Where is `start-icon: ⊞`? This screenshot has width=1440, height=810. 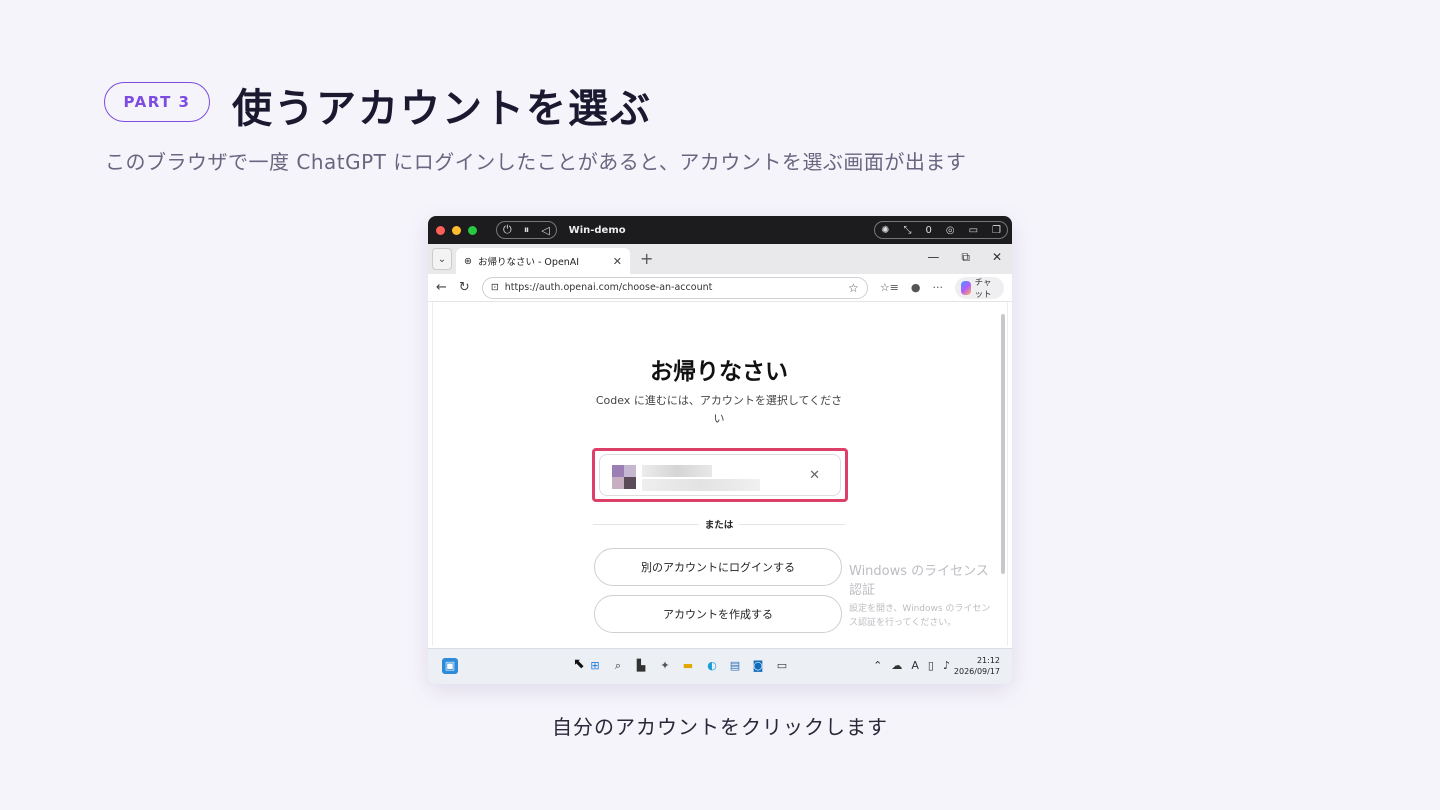 start-icon: ⊞ is located at coordinates (595, 666).